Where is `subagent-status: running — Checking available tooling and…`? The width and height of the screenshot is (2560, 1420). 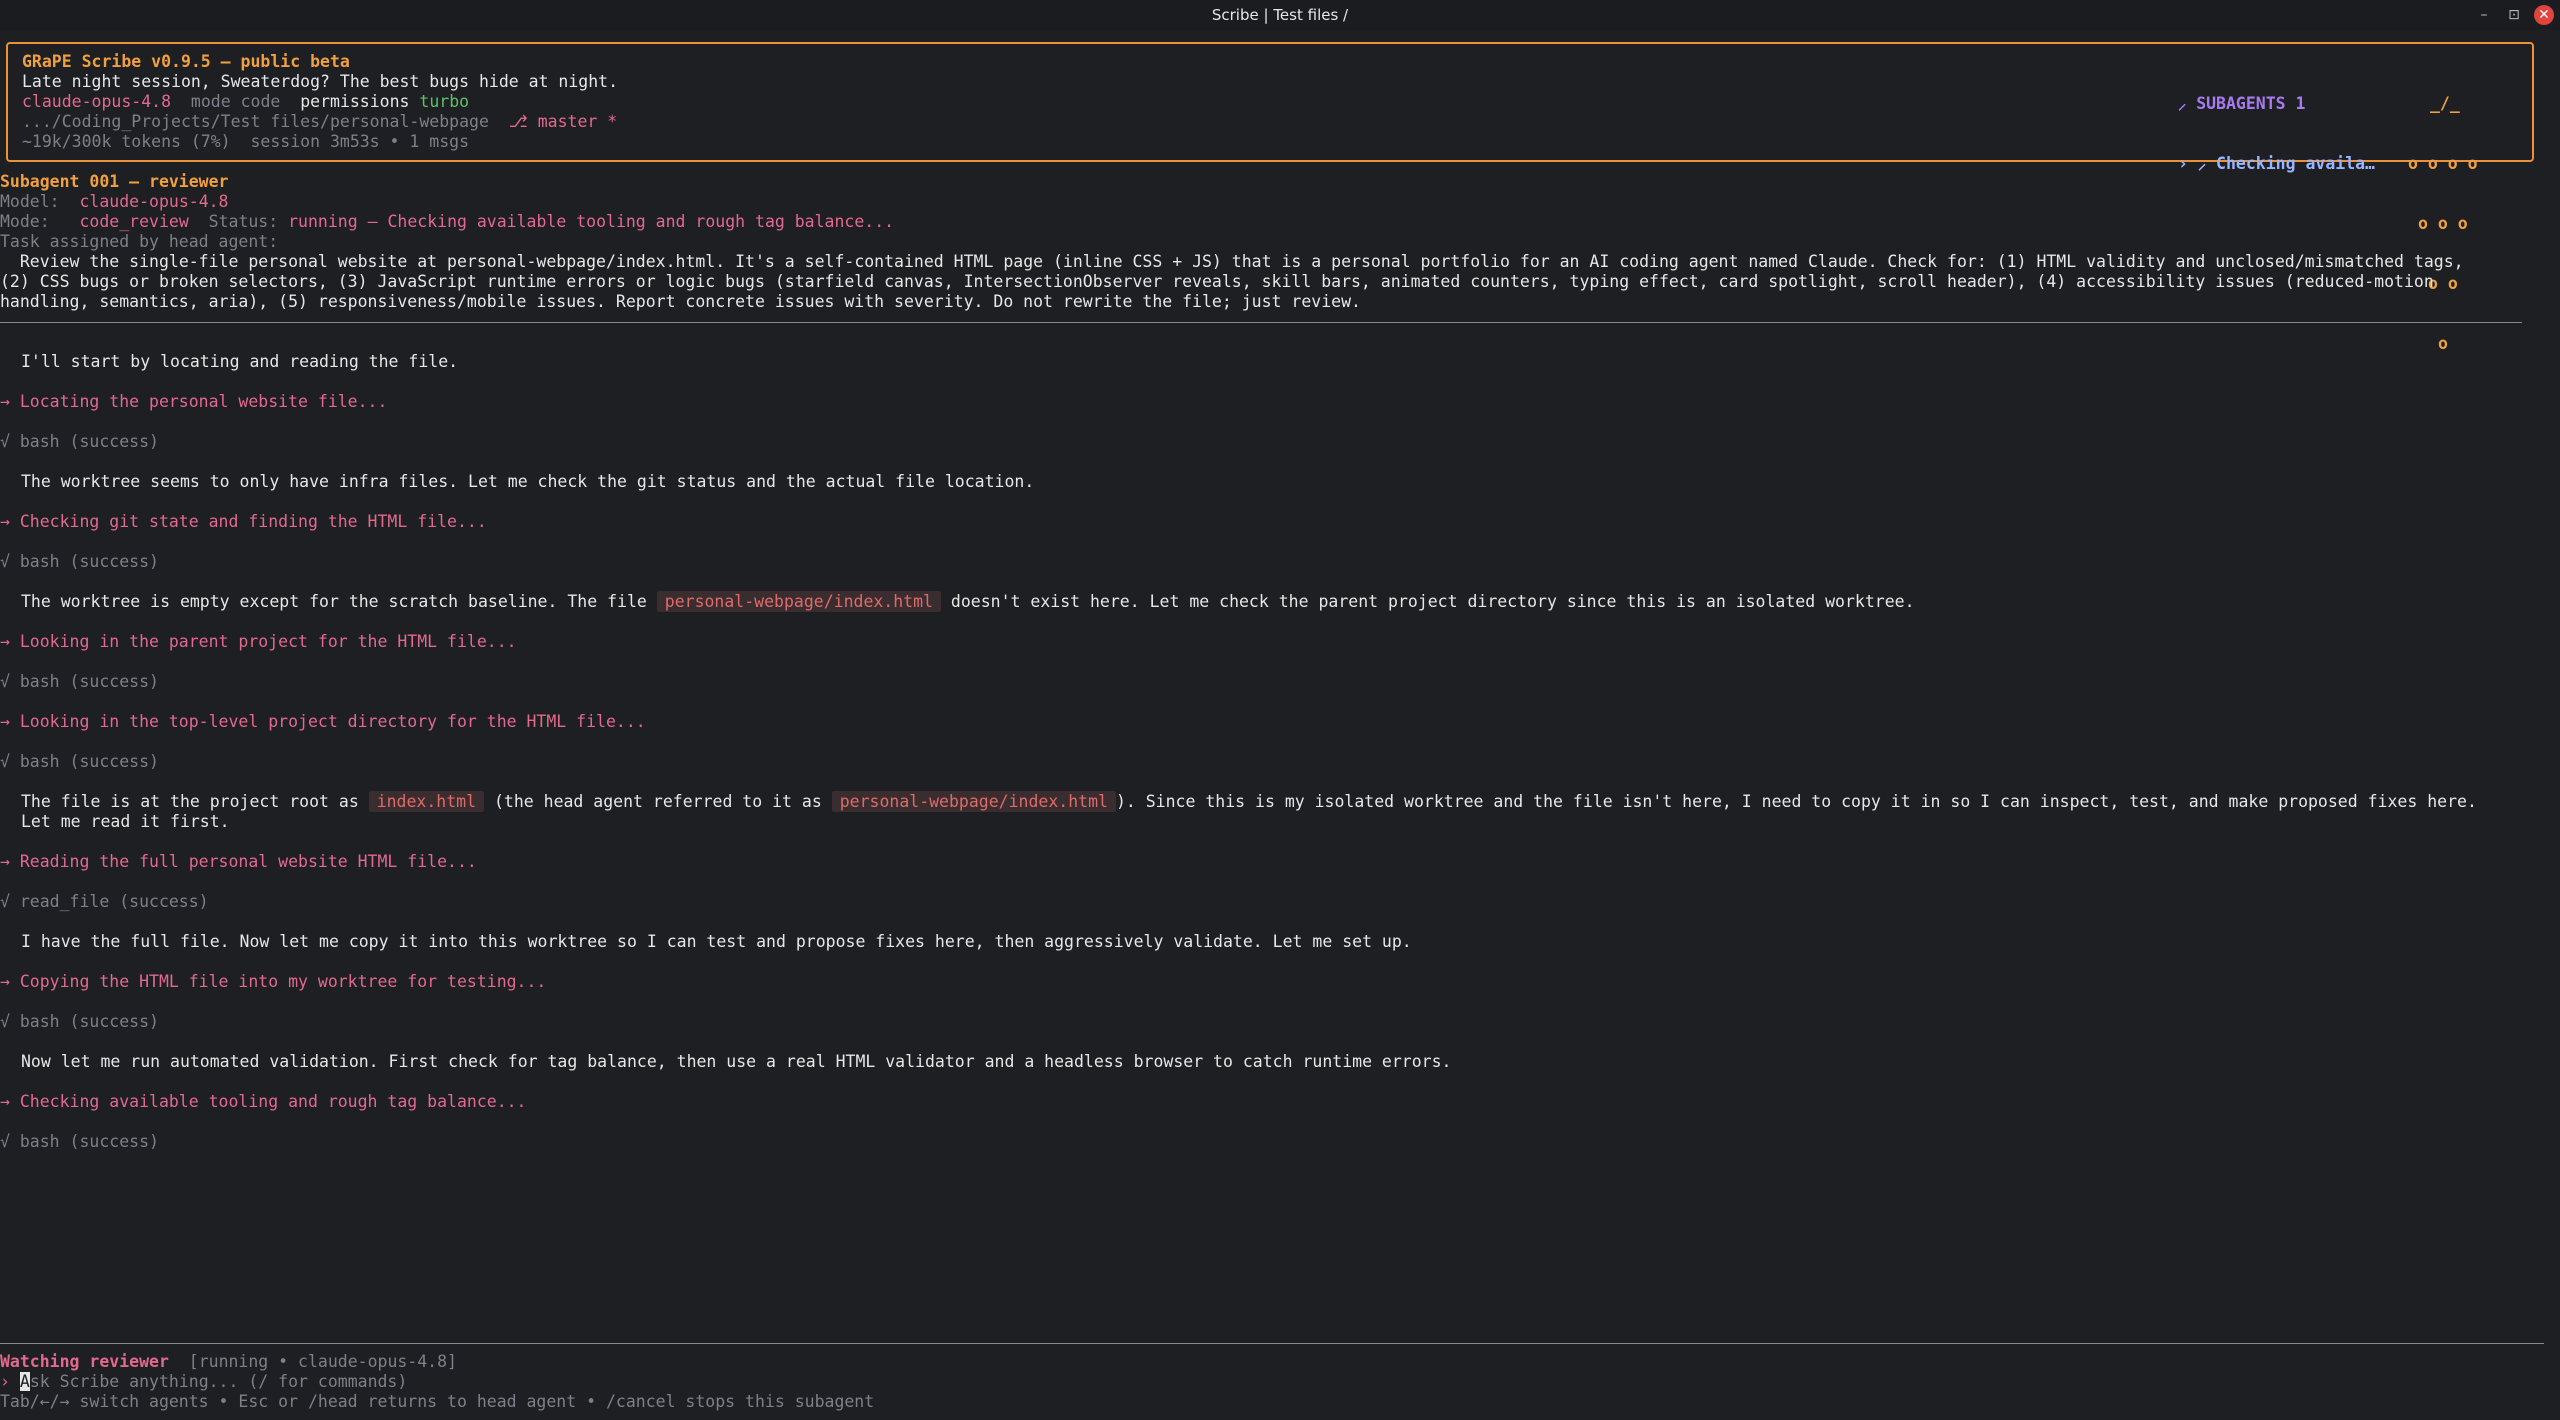
subagent-status: running — Checking available tooling and… is located at coordinates (591, 221).